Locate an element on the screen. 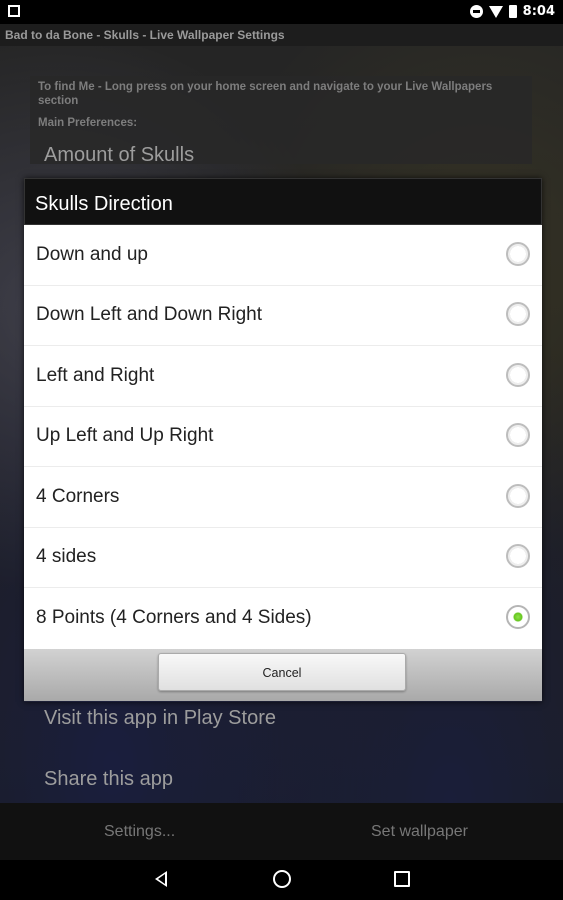 This screenshot has width=563, height=900. option-label: Left and Right is located at coordinates (95, 375).